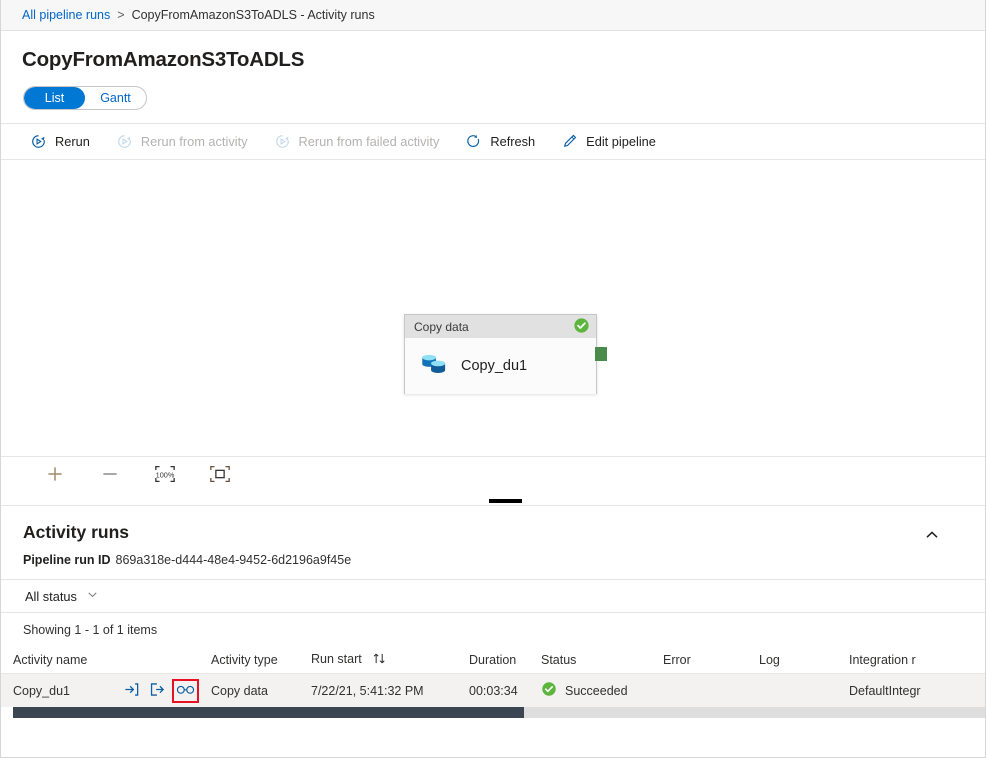 The width and height of the screenshot is (986, 758). I want to click on rerun-from-failed-activity-icon, so click(282, 141).